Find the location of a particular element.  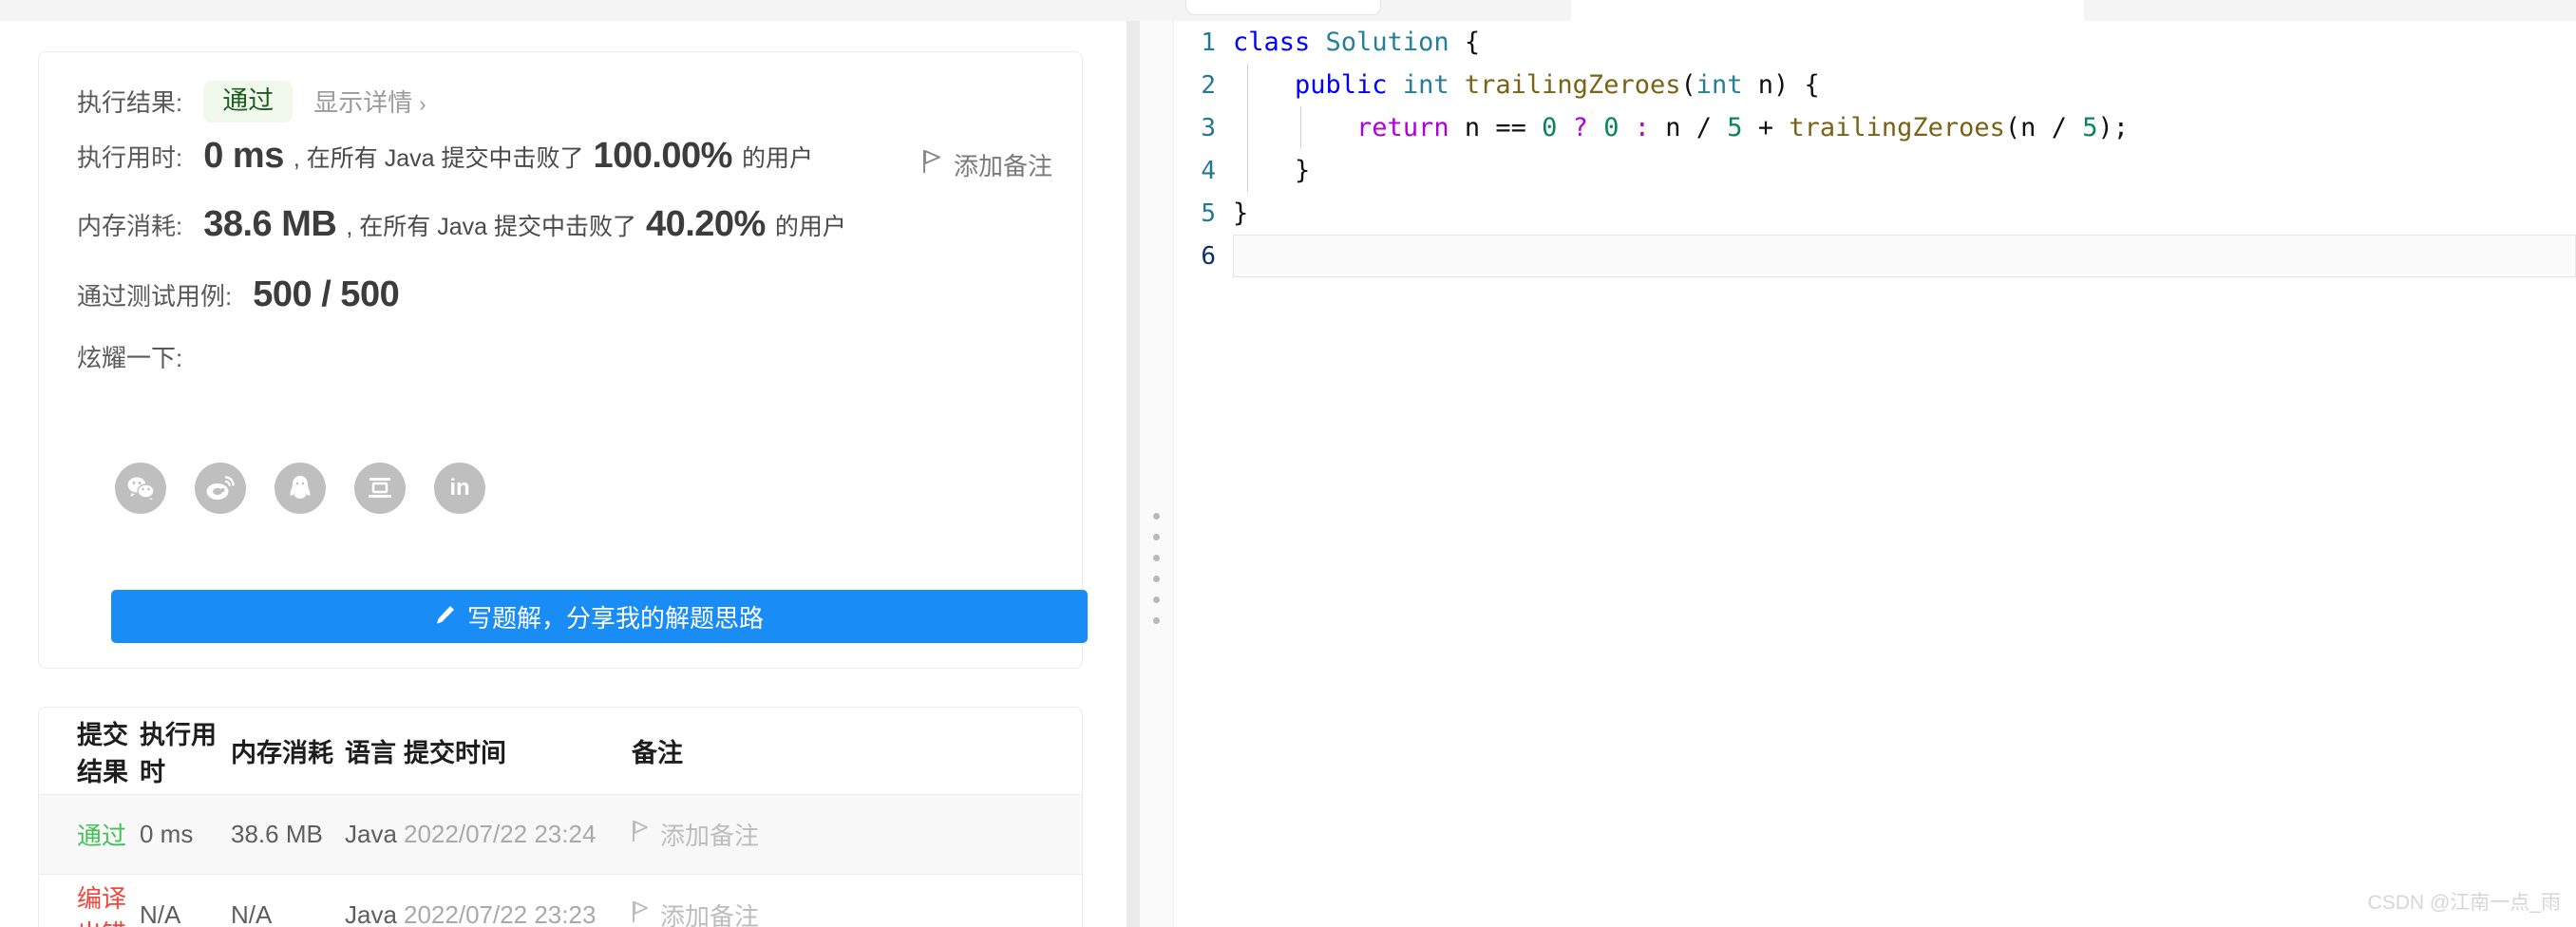

code-line: 2 public int trailingZeroes(int n) { is located at coordinates (1875, 85).